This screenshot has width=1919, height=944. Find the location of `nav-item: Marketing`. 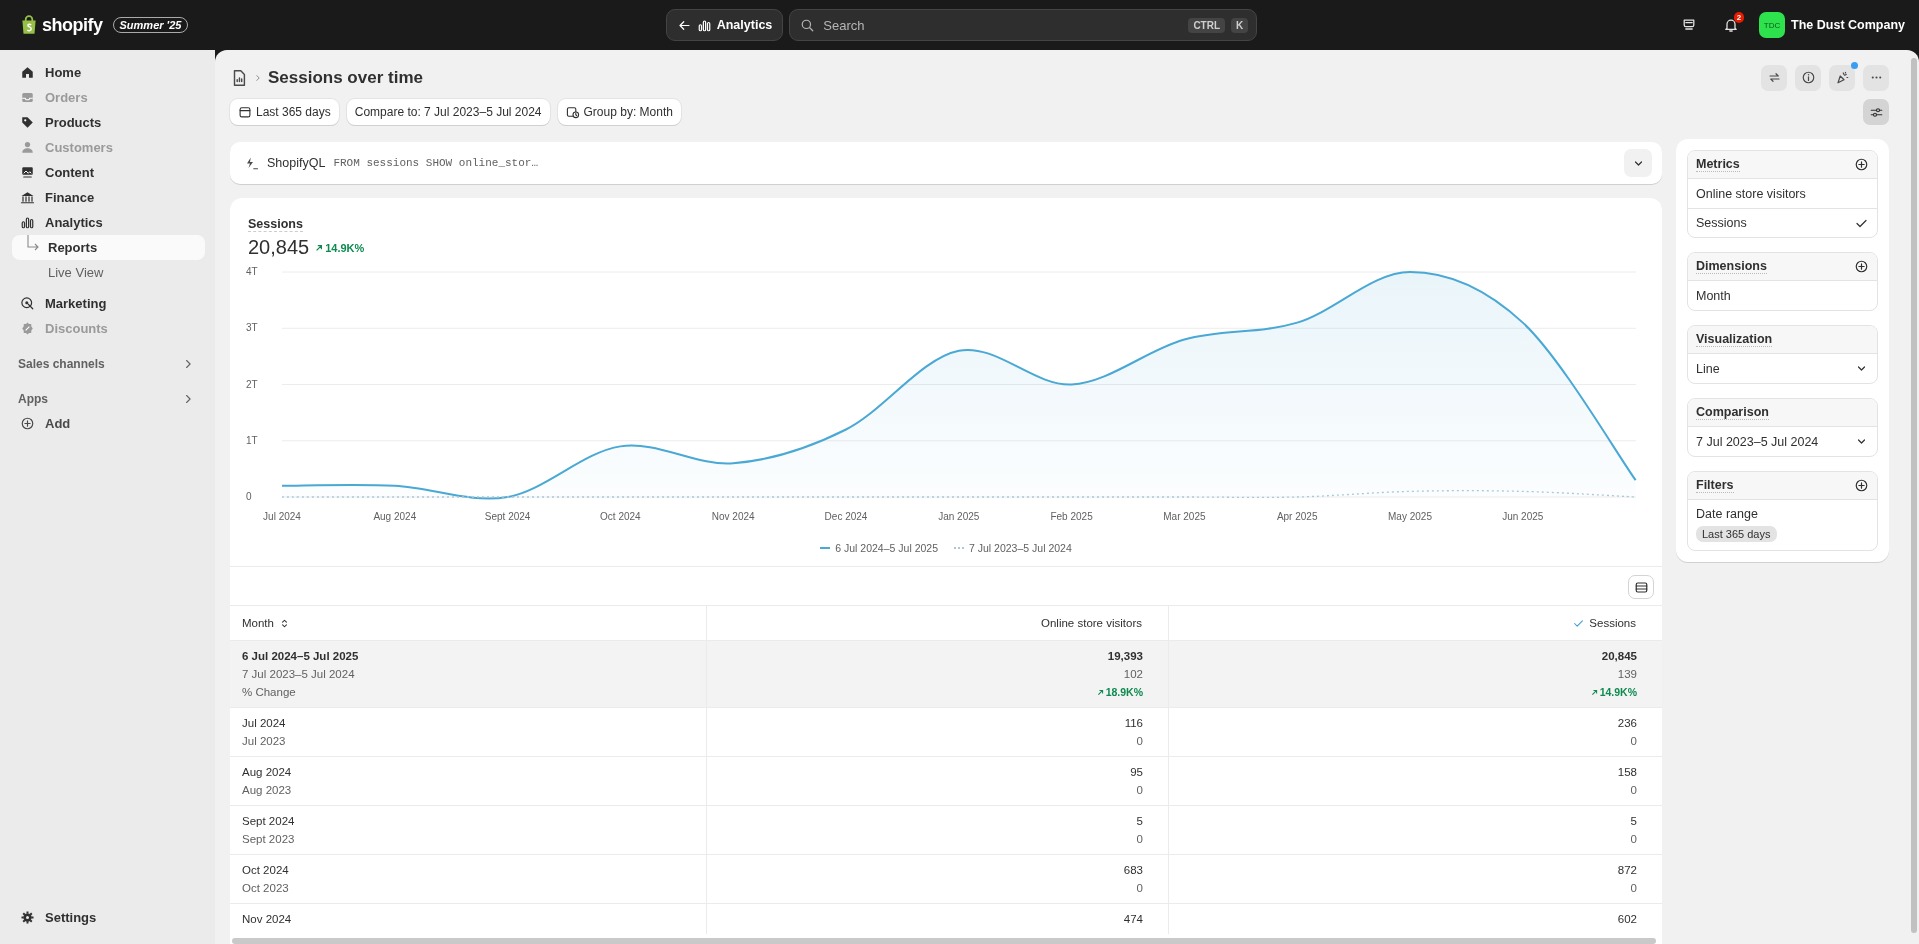

nav-item: Marketing is located at coordinates (108, 303).